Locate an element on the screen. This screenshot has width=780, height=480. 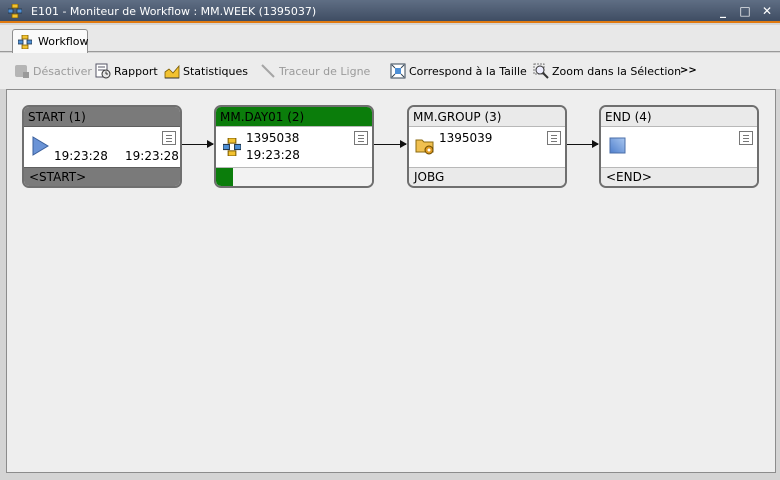
job-group-folder-icon is located at coordinates (424, 147).